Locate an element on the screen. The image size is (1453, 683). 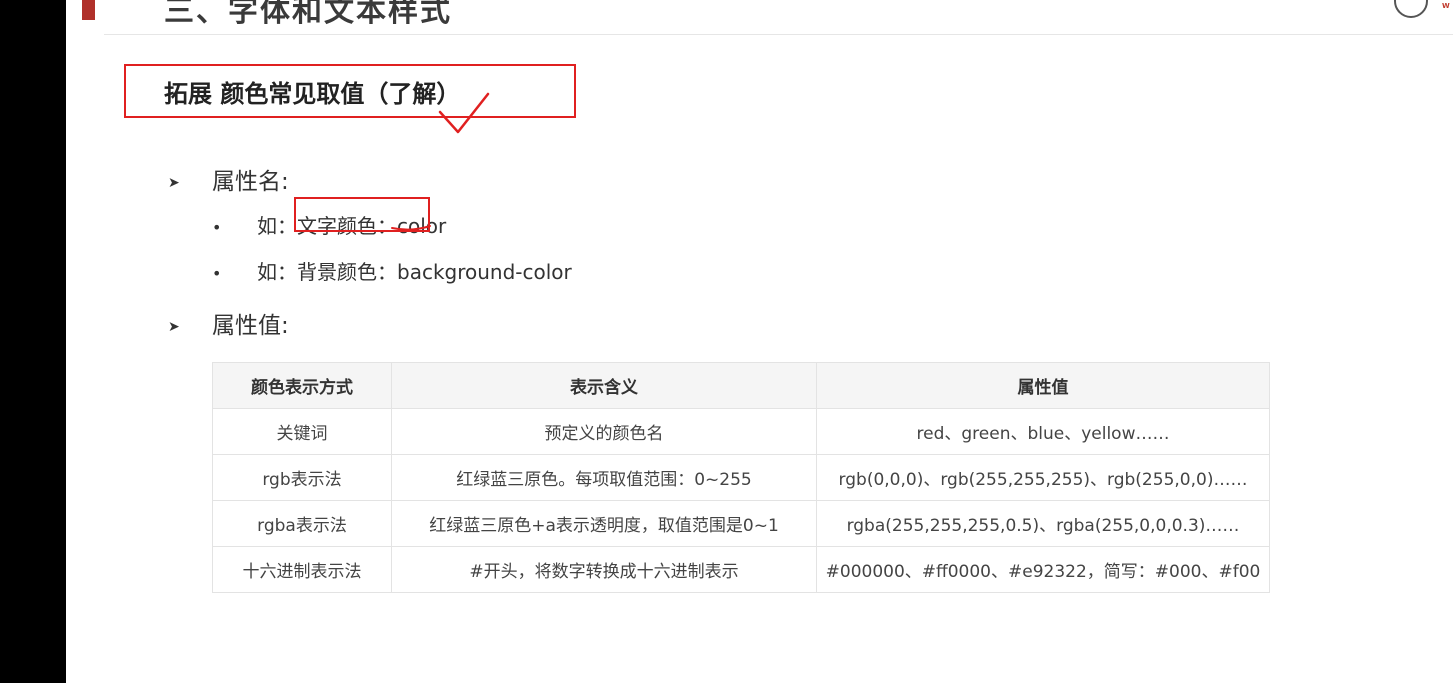
table-header-cell: 表示含义 is located at coordinates (604, 385).